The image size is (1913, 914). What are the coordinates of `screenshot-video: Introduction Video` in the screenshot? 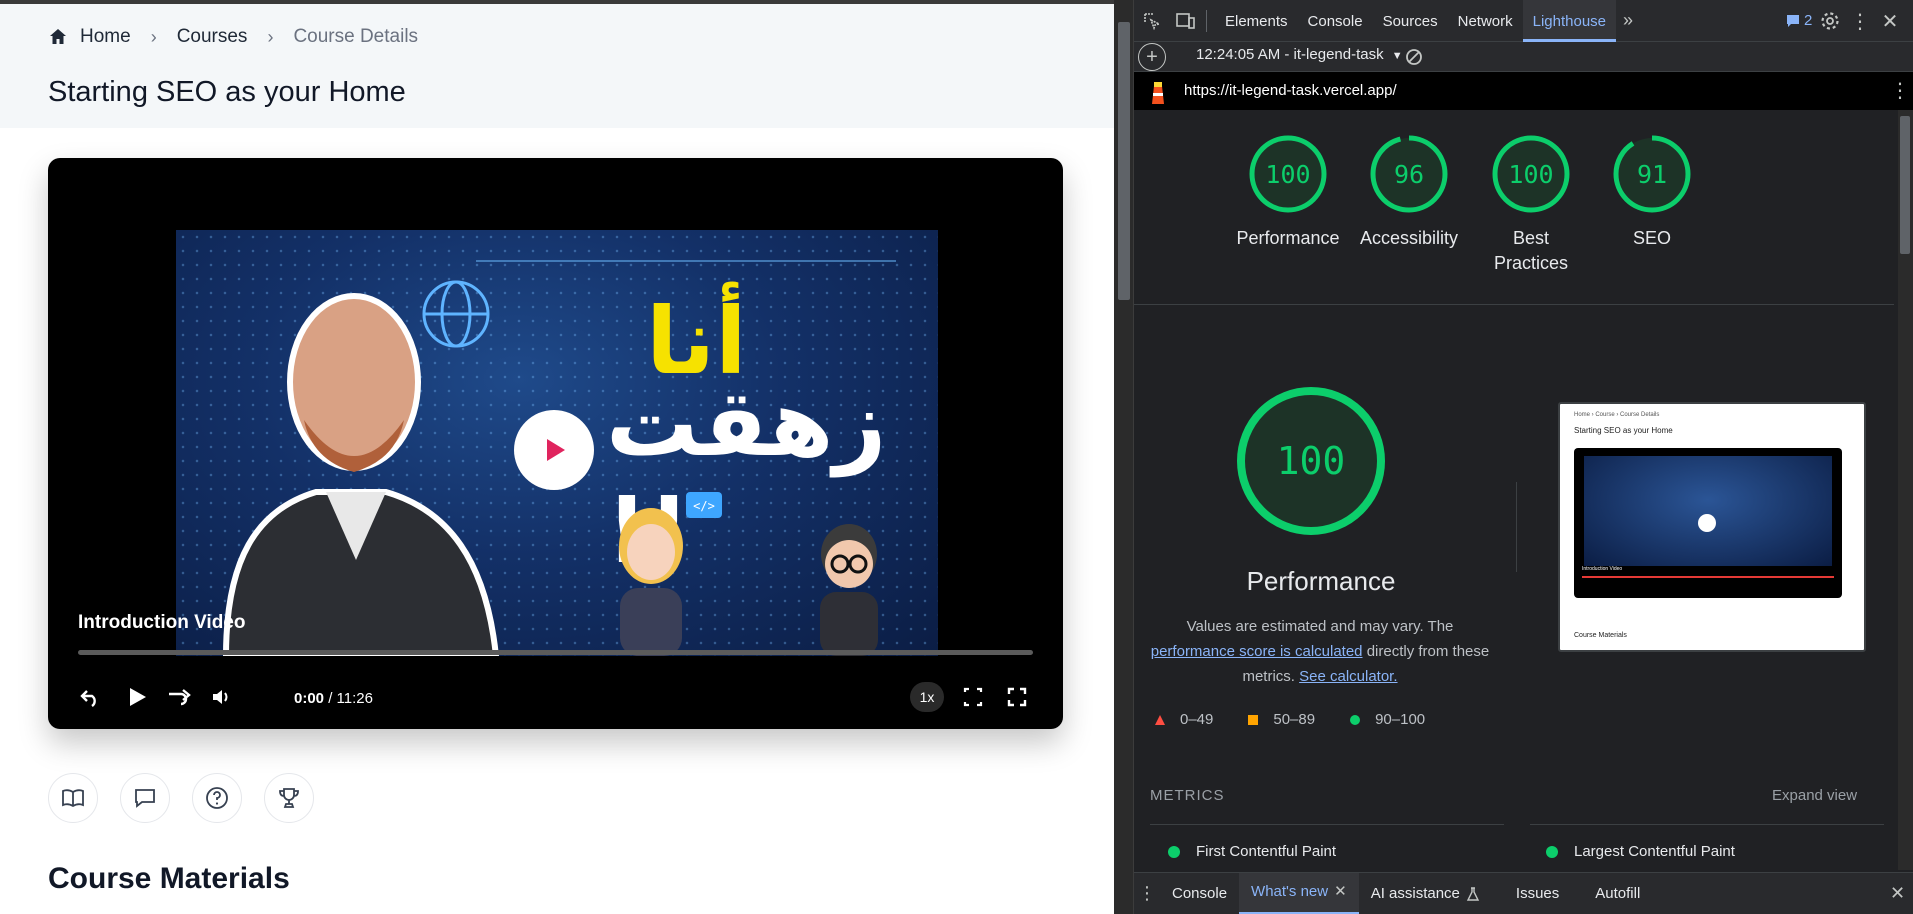 It's located at (1708, 523).